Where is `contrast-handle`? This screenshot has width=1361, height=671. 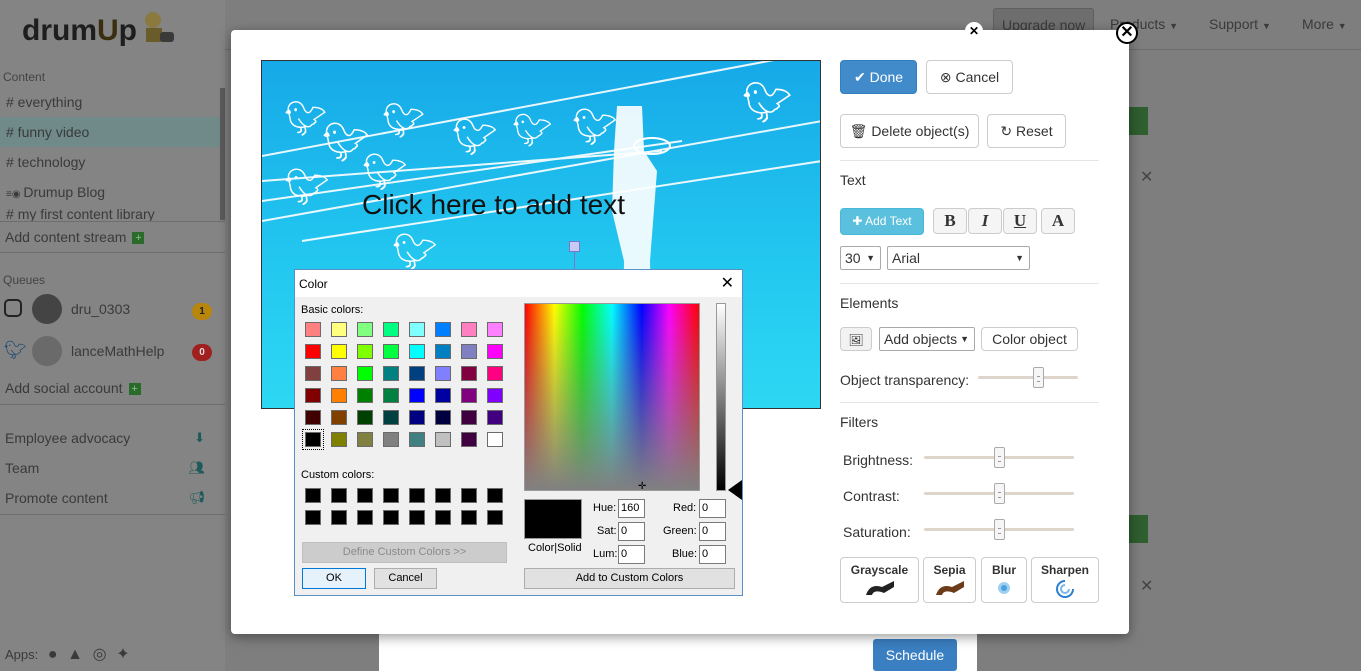
contrast-handle is located at coordinates (999, 493).